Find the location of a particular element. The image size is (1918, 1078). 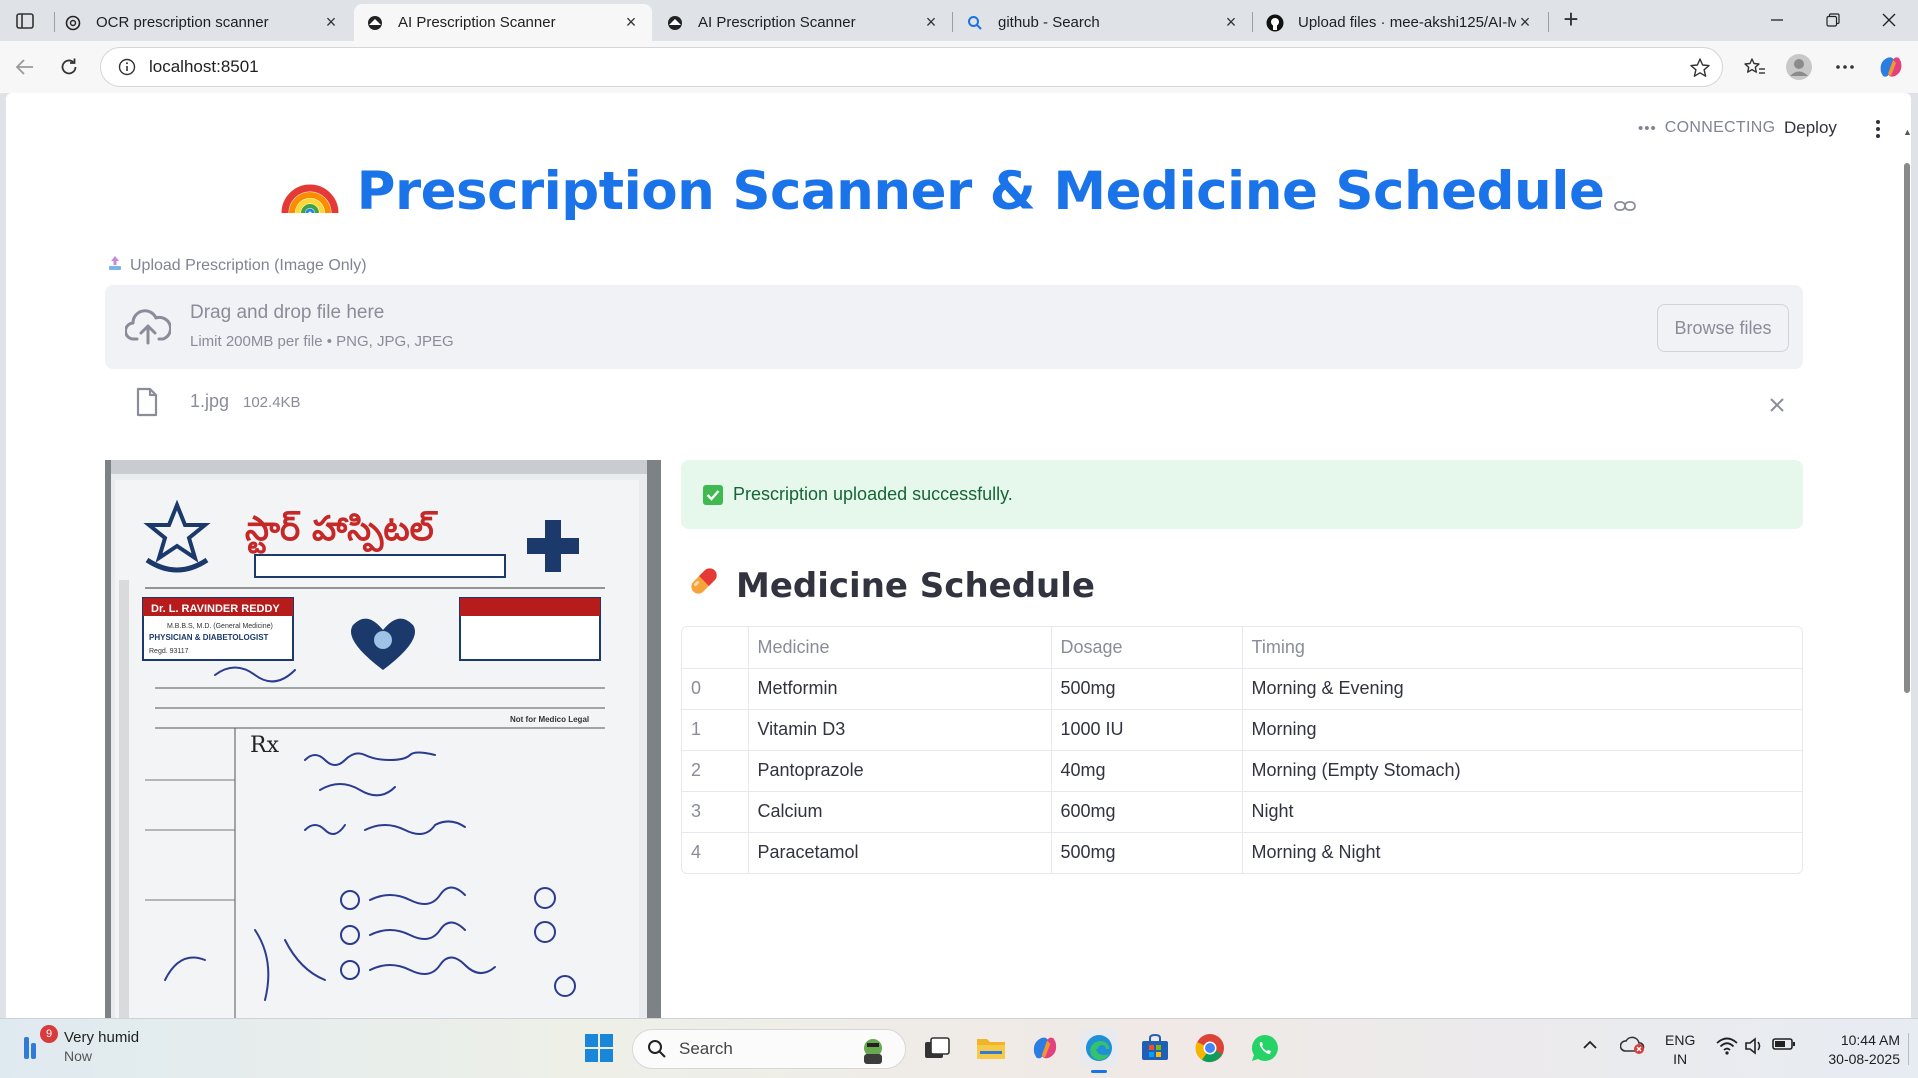

medicine-cell: Vitamin D3 is located at coordinates (900, 730).